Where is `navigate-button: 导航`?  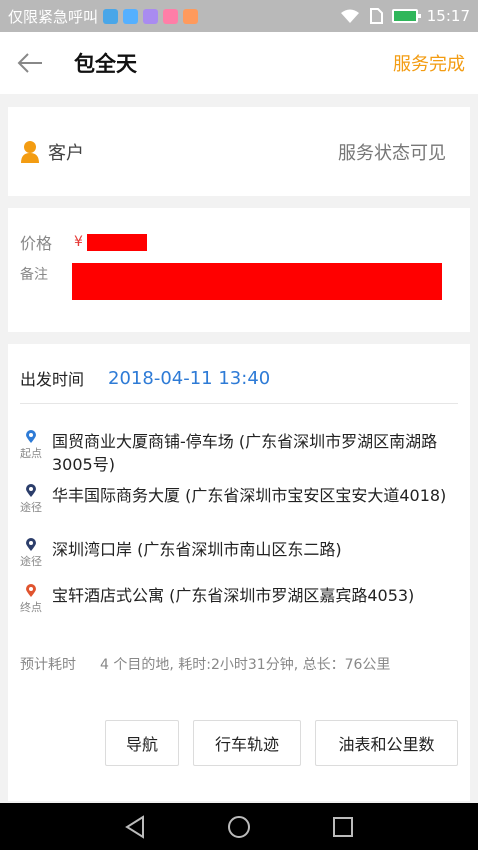
navigate-button: 导航 is located at coordinates (142, 743).